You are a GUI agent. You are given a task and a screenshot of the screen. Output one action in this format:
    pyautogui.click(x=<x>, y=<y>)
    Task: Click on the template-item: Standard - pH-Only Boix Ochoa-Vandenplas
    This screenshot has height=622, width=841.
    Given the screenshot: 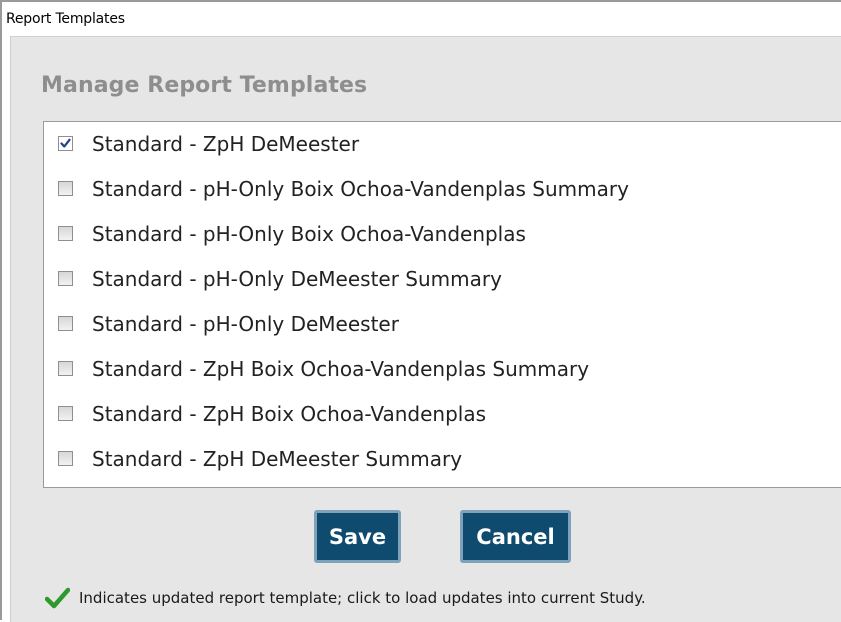 What is the action you would take?
    pyautogui.click(x=442, y=234)
    